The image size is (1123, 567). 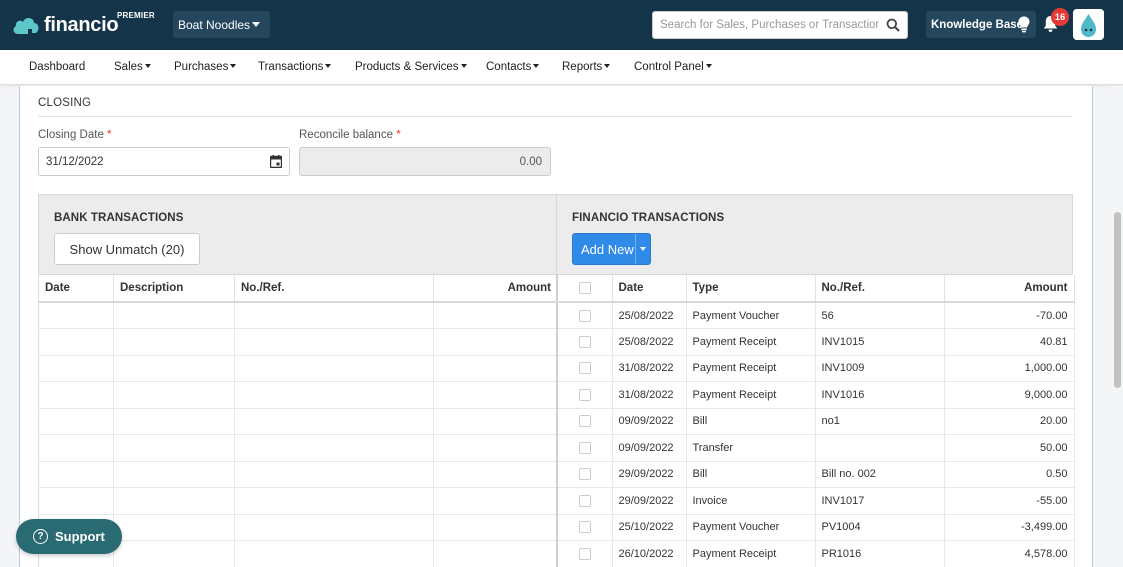 What do you see at coordinates (1024, 24) in the screenshot?
I see `lightbulb-icon` at bounding box center [1024, 24].